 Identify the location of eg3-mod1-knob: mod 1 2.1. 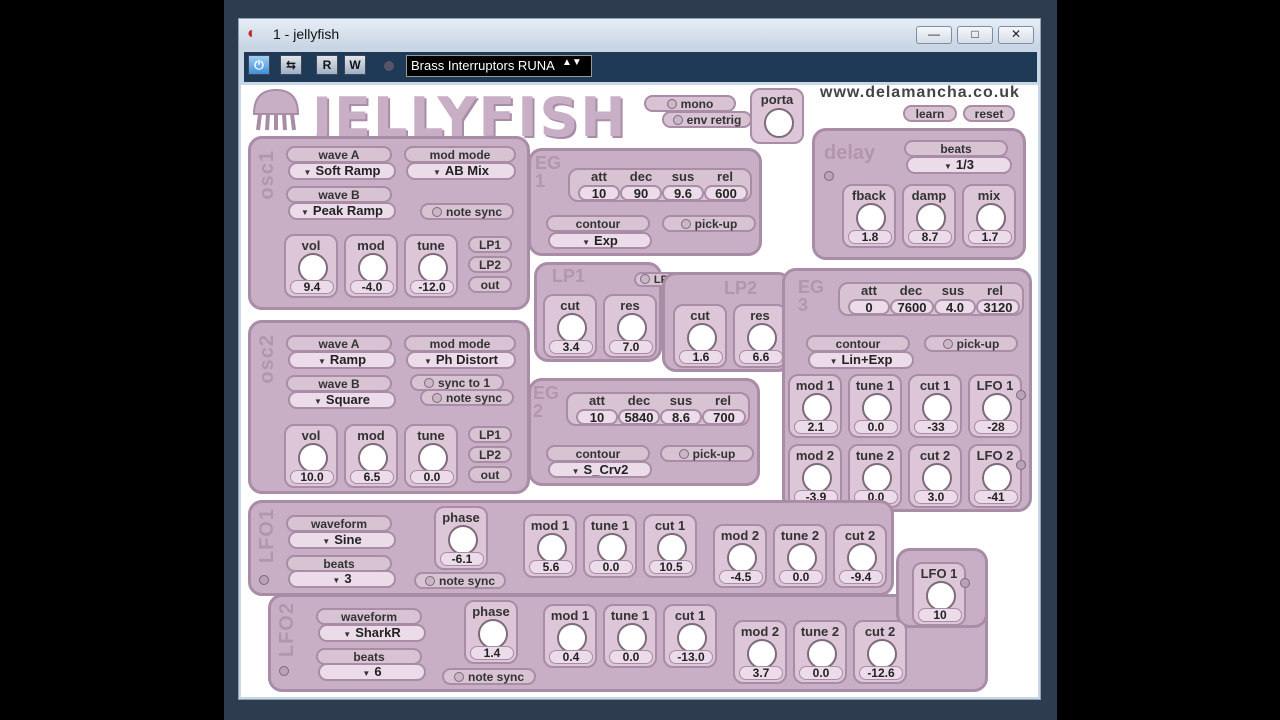
(815, 406).